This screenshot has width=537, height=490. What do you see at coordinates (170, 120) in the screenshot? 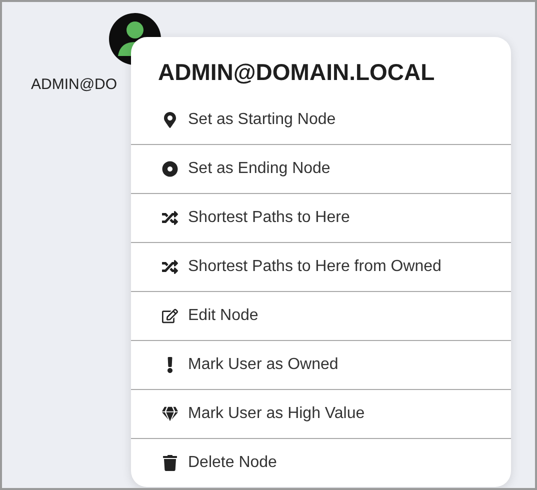
I see `map-pin-icon` at bounding box center [170, 120].